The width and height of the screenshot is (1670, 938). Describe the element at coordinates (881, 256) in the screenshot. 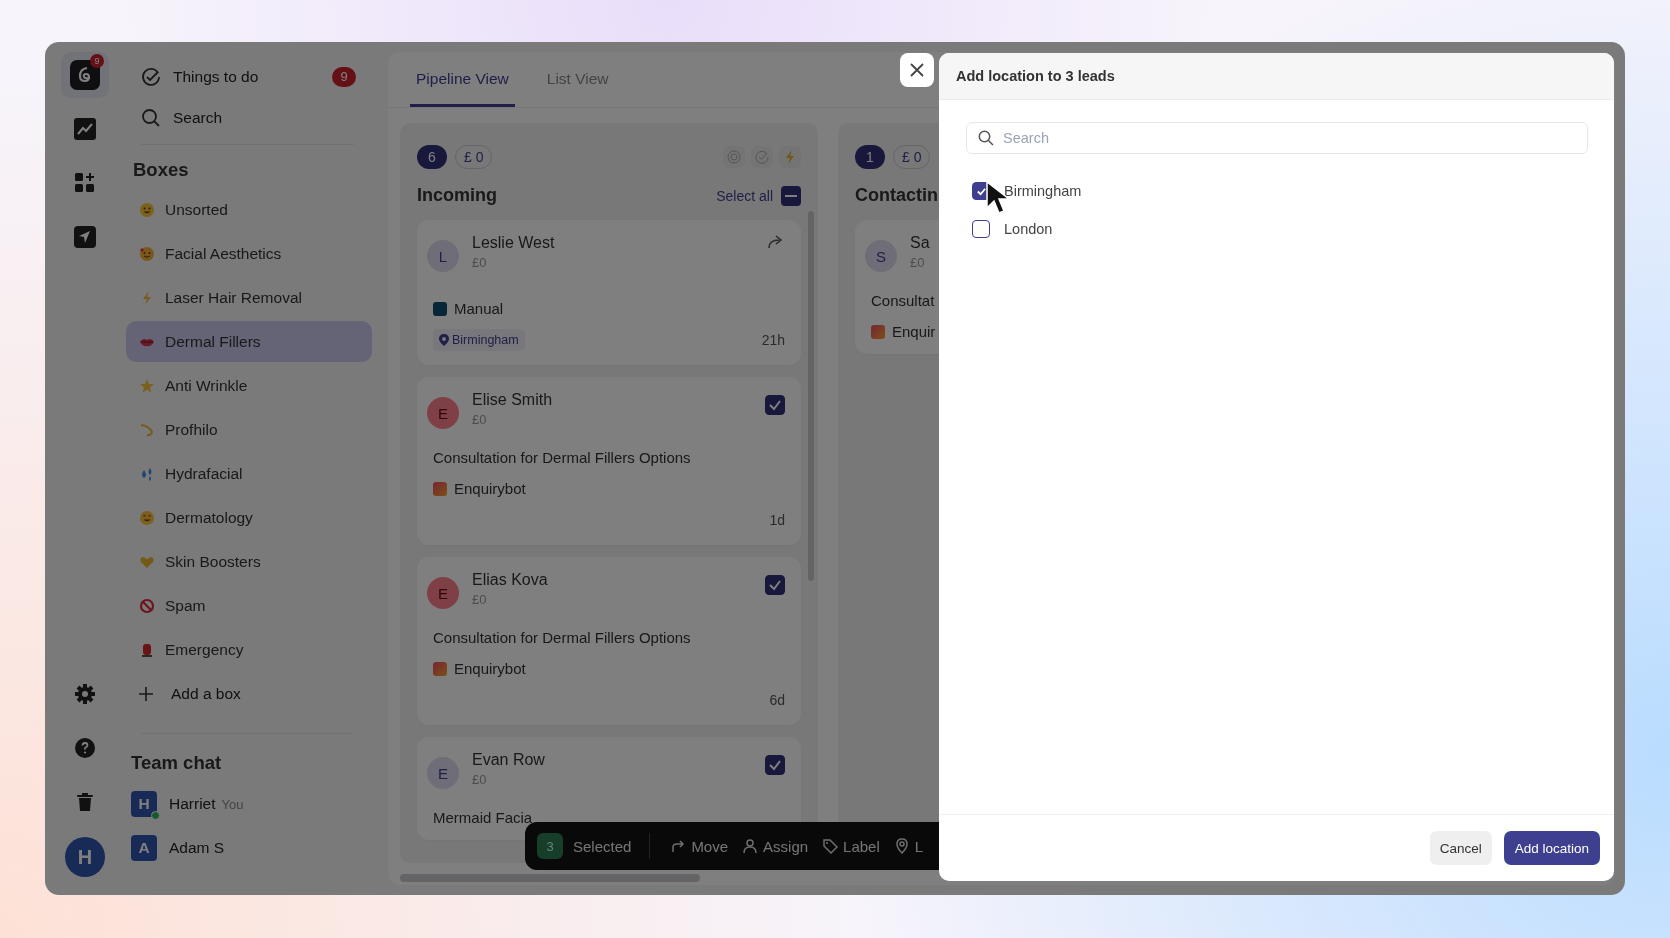

I see `avatar: S` at that location.